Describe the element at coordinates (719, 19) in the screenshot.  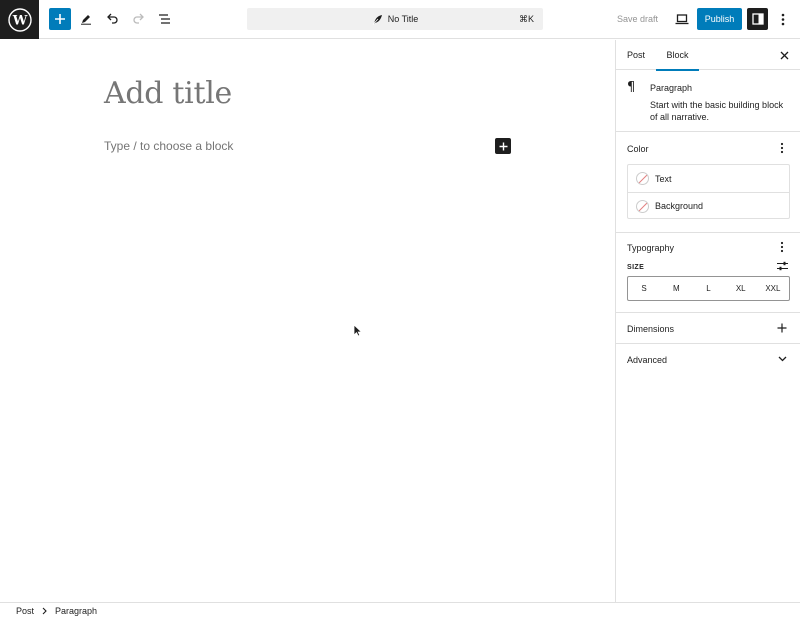
I see `publish-button: Publish` at that location.